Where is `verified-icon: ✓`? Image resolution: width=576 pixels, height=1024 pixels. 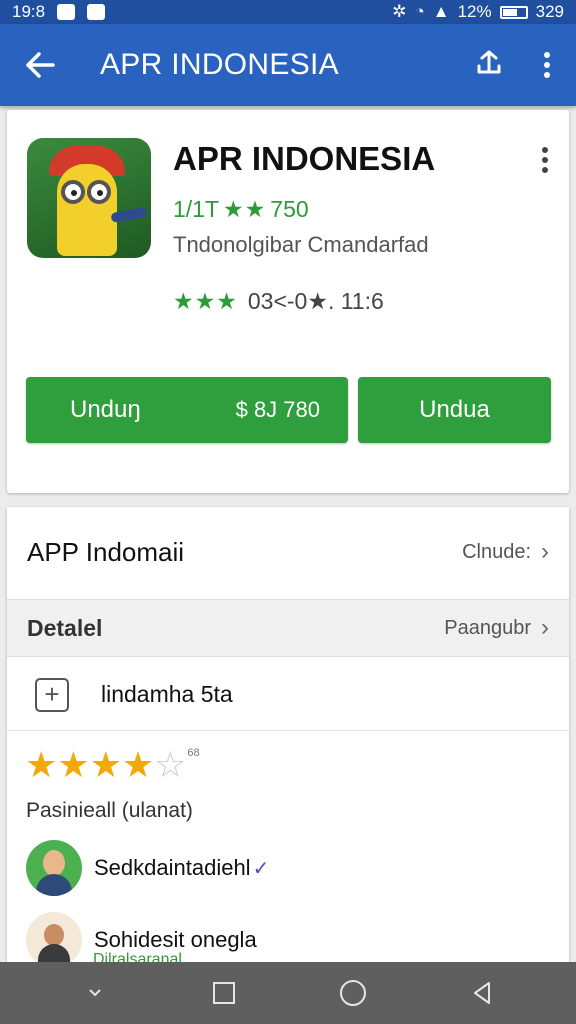
verified-icon: ✓ is located at coordinates (261, 868).